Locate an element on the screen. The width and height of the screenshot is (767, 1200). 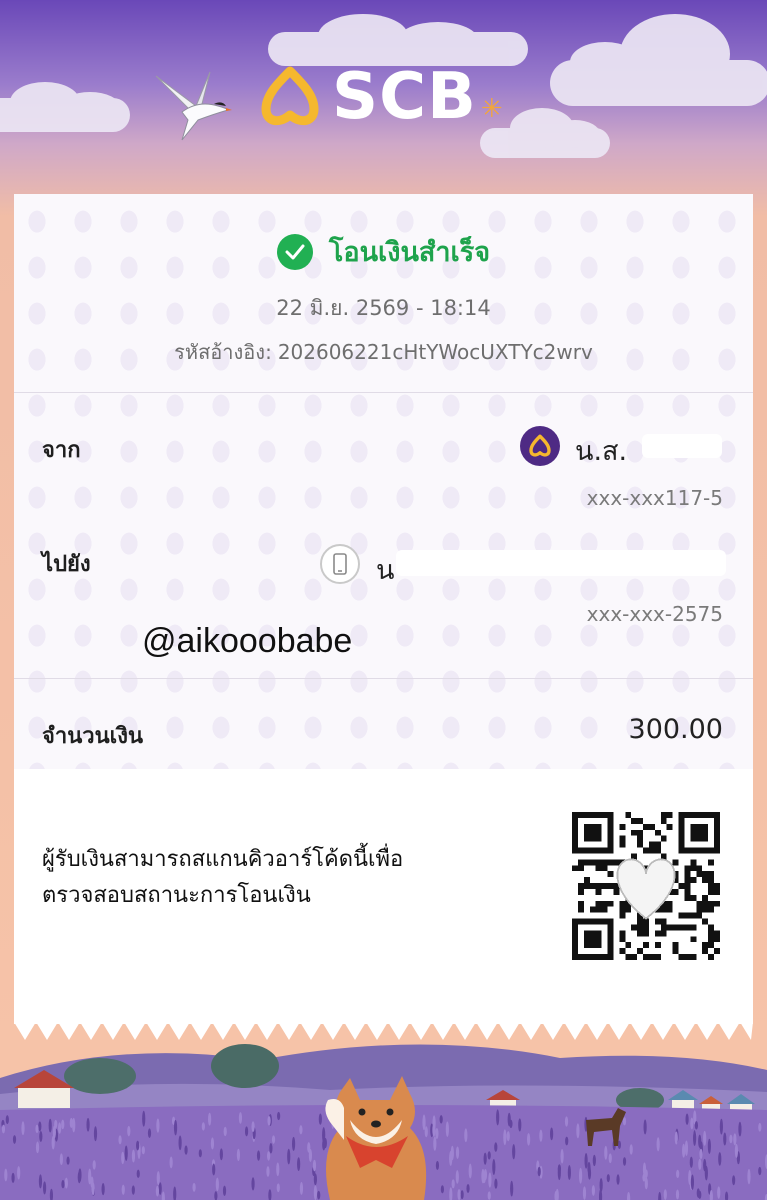
lavender-field-illustration is located at coordinates (383, 1122).